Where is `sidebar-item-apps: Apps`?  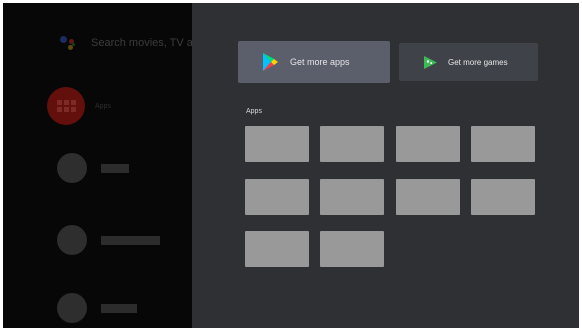
sidebar-item-apps: Apps is located at coordinates (79, 106).